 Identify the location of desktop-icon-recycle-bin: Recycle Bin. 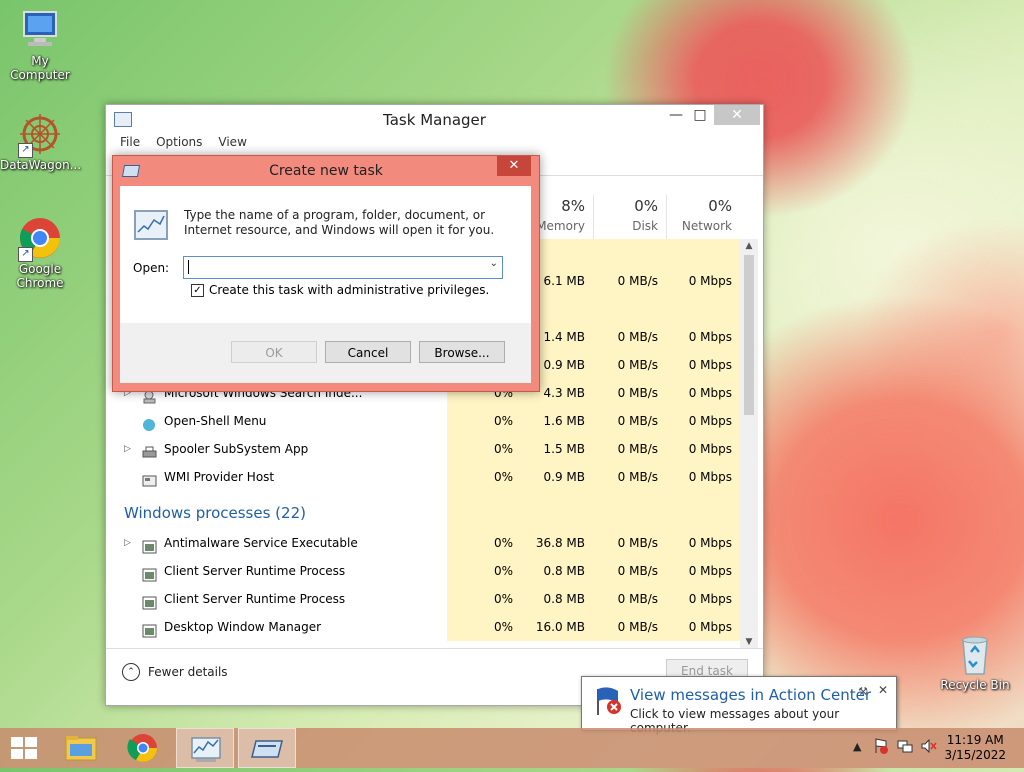
(975, 662).